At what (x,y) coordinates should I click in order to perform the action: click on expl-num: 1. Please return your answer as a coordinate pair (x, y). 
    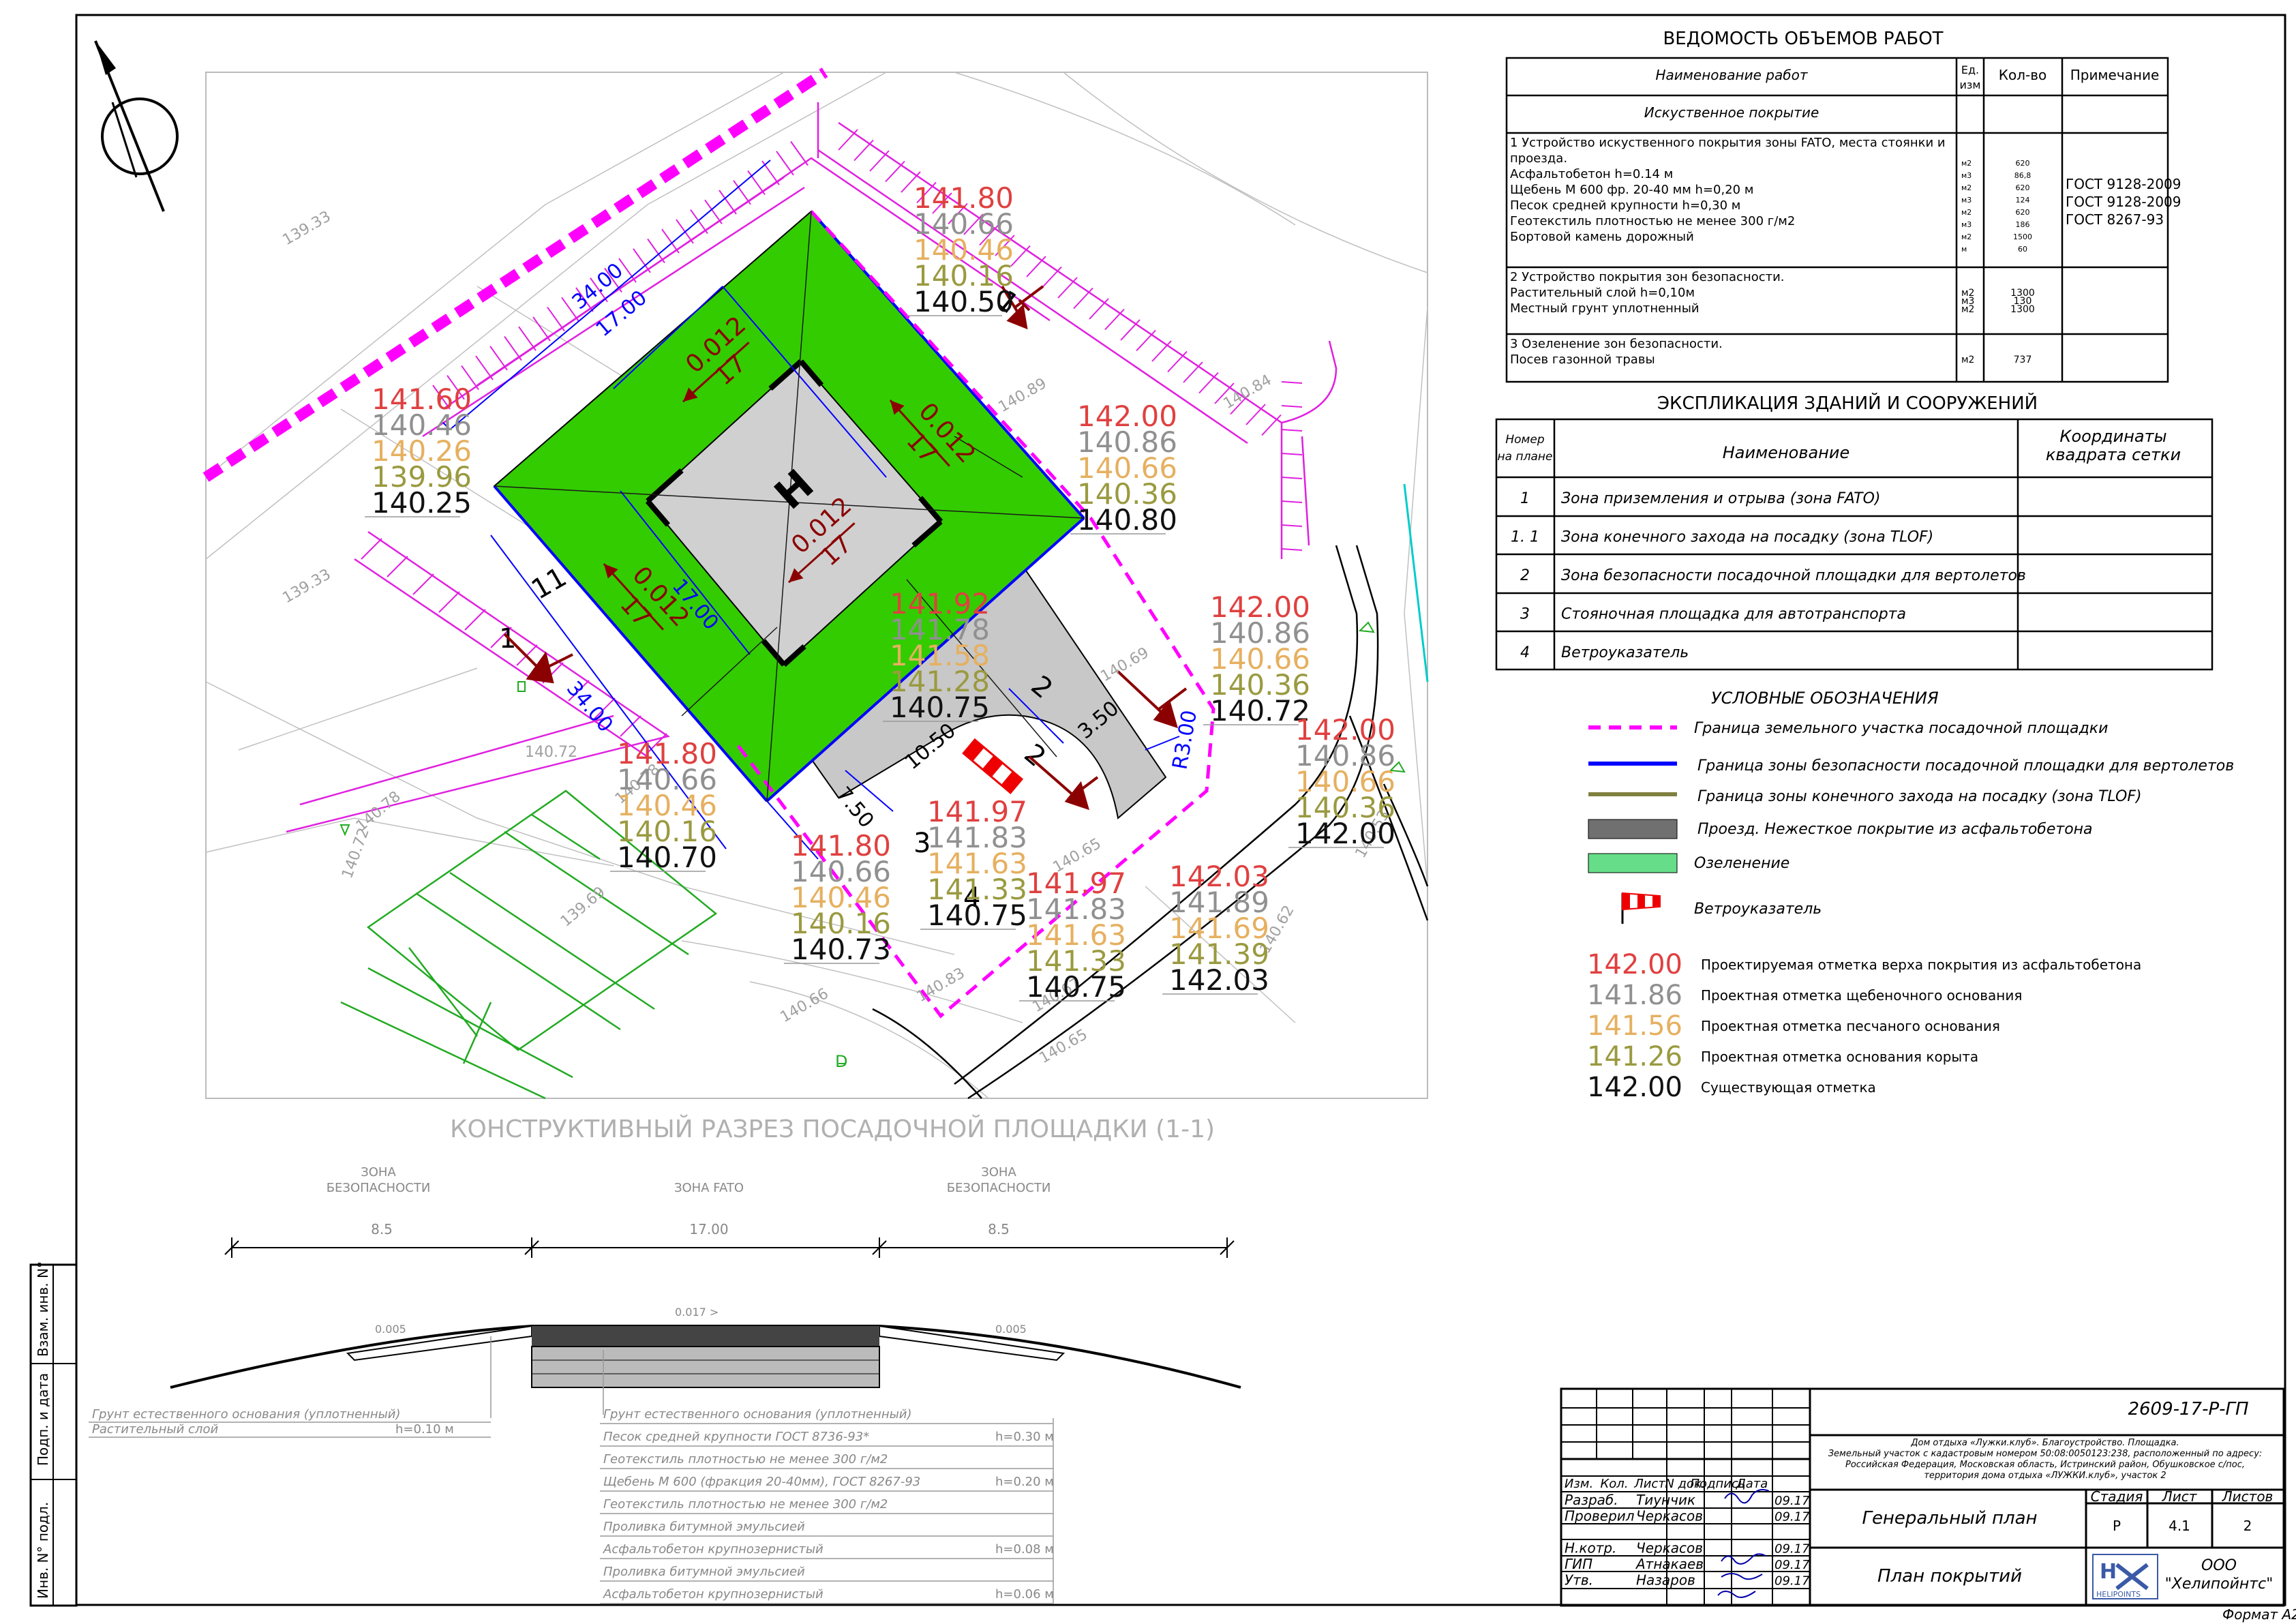
    Looking at the image, I should click on (1525, 498).